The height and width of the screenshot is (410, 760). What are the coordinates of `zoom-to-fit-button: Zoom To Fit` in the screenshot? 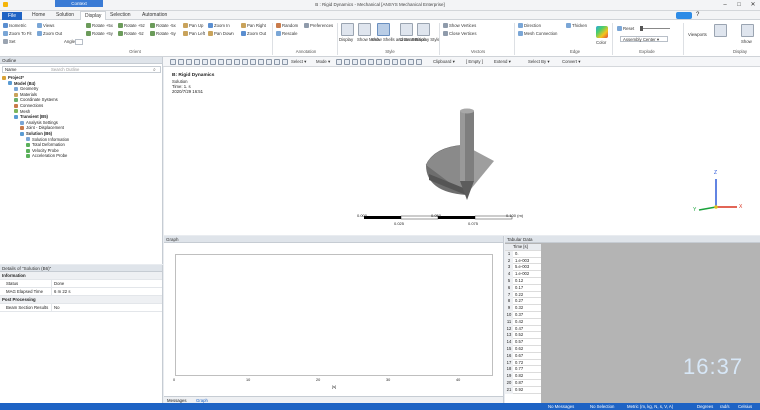 It's located at (17, 34).